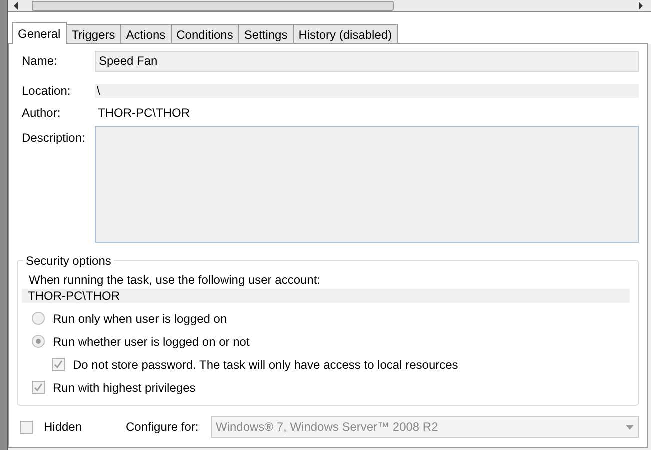 The image size is (651, 450). I want to click on option-label: Run with highest privileges, so click(124, 388).